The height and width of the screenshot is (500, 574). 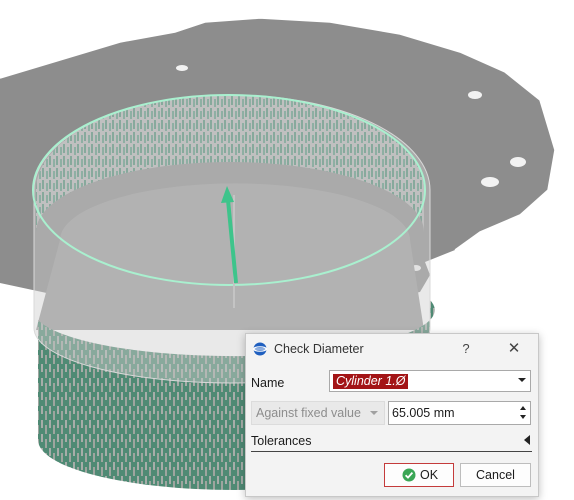 I want to click on name-label: Name, so click(x=268, y=383).